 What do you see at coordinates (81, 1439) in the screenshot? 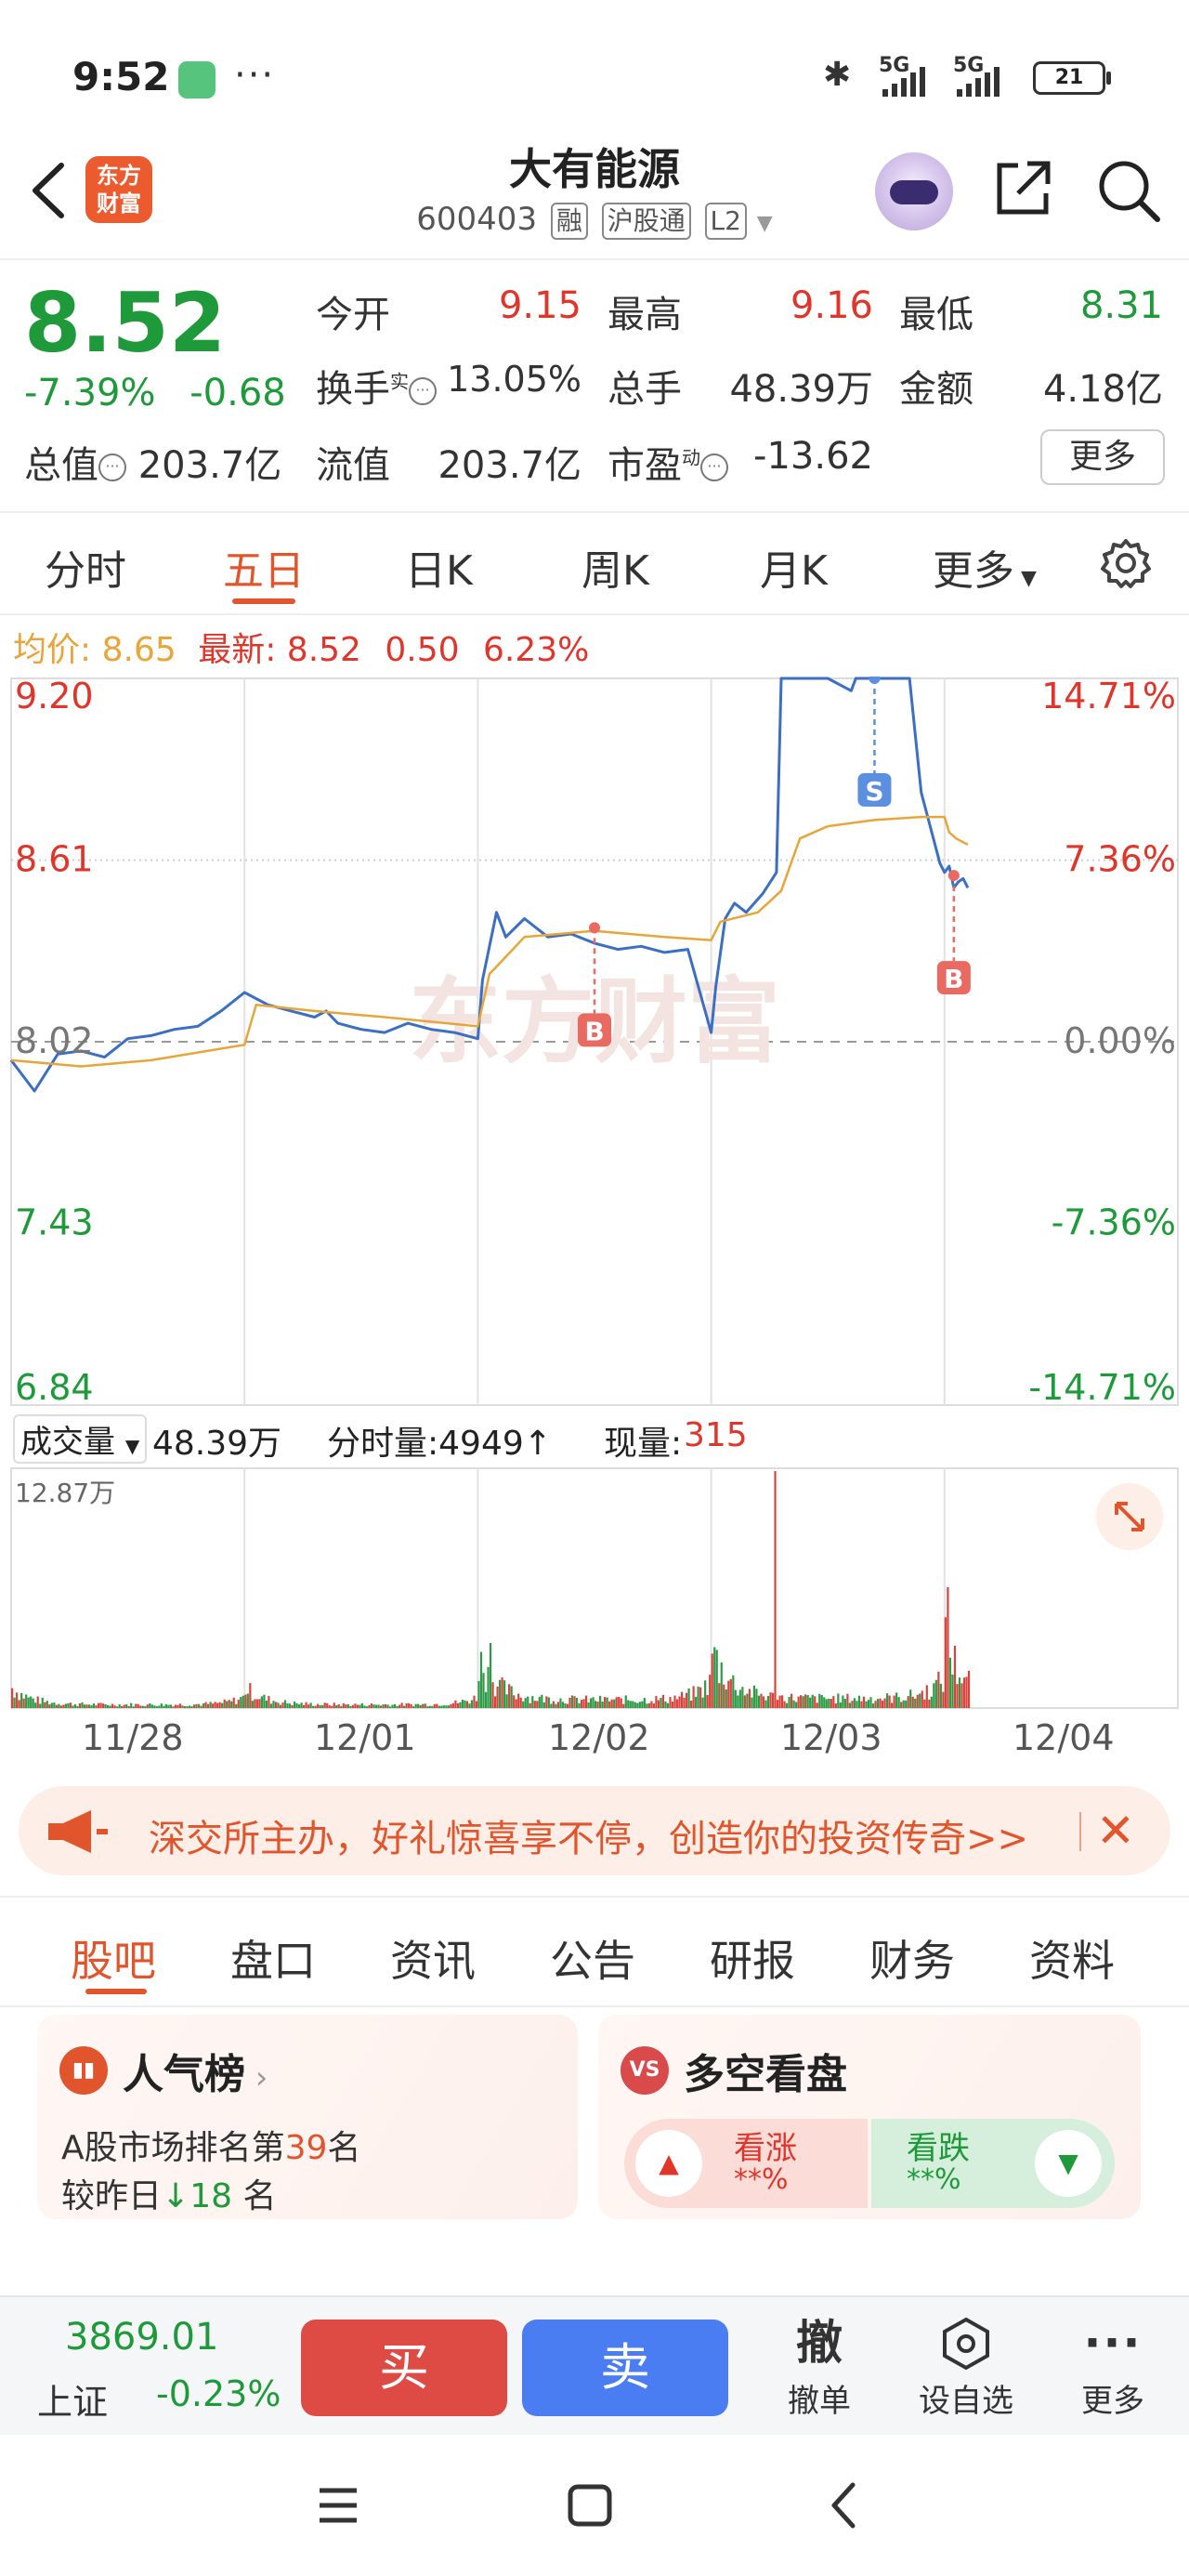
I see `volume-indicator-select: 成交量 ▼` at bounding box center [81, 1439].